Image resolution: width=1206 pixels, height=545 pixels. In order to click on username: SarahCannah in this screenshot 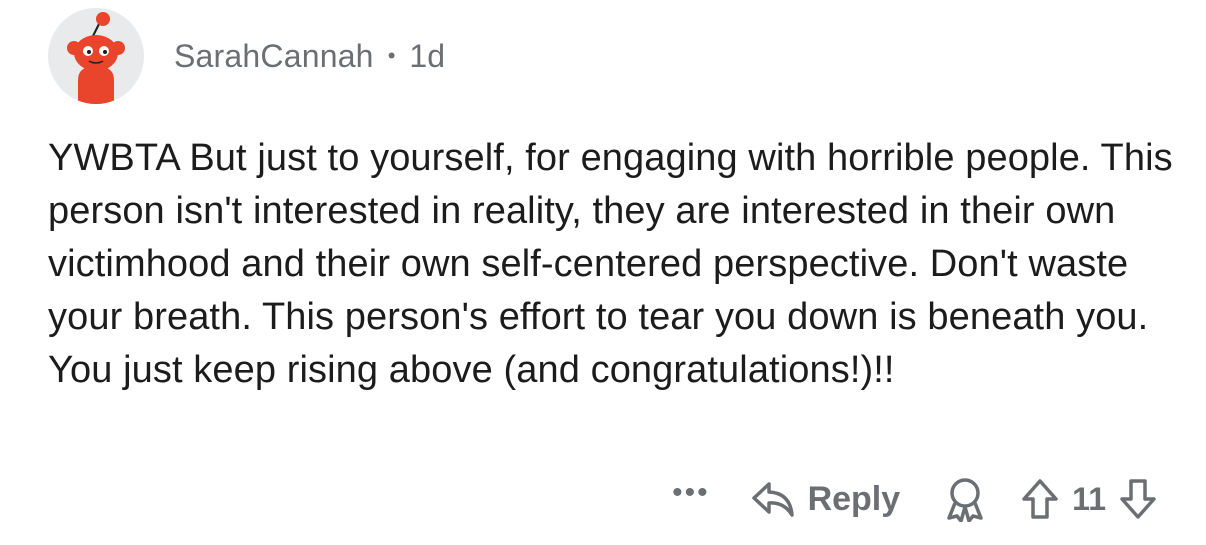, I will do `click(274, 56)`.